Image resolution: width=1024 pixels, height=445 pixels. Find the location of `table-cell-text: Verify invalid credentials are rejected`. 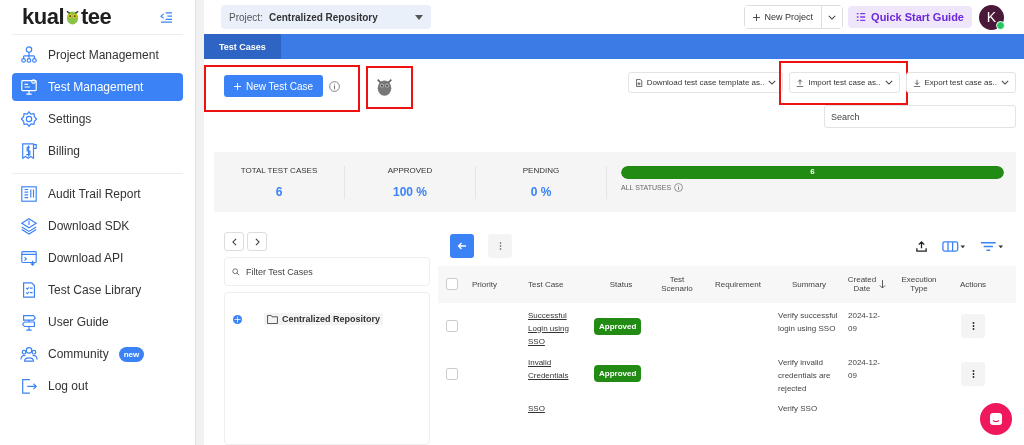

table-cell-text: Verify invalid credentials are rejected is located at coordinates (805, 376).